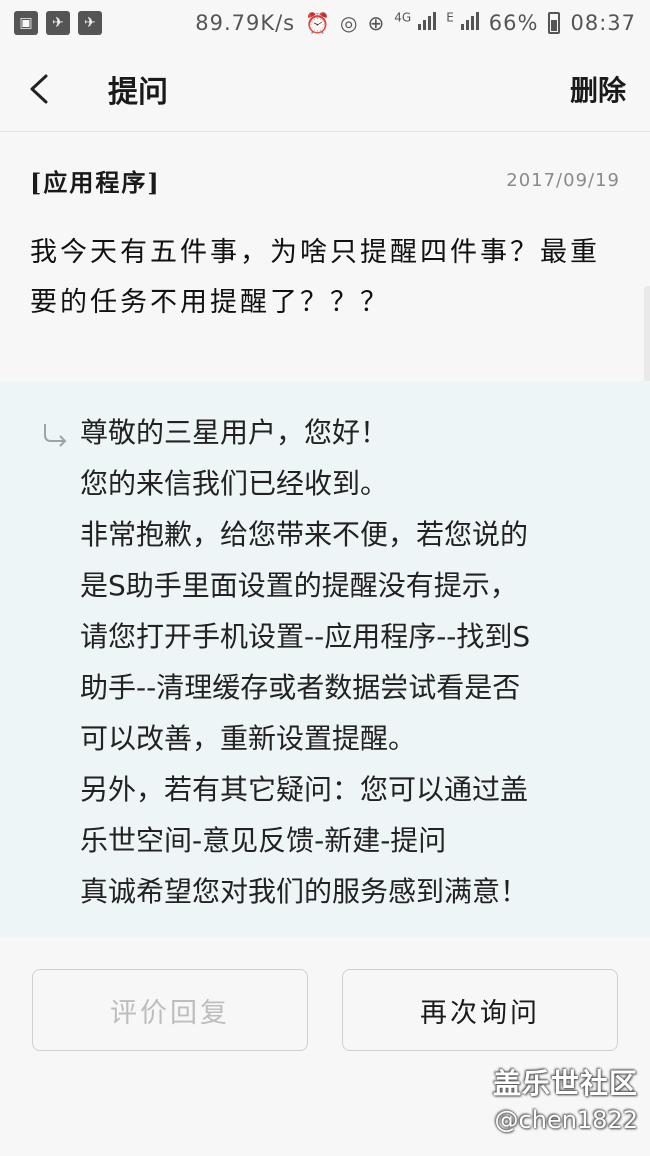 The width and height of the screenshot is (650, 1156). I want to click on question-date: 2017/09/19, so click(563, 180).